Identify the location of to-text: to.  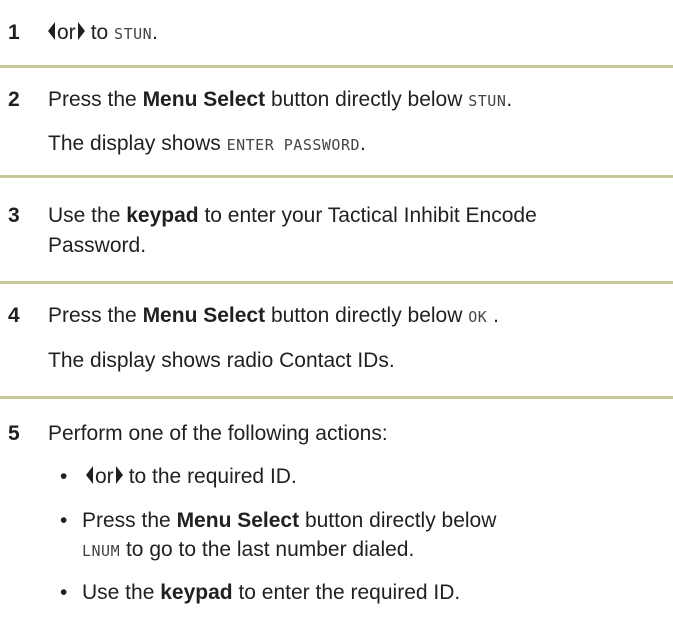
(99, 32).